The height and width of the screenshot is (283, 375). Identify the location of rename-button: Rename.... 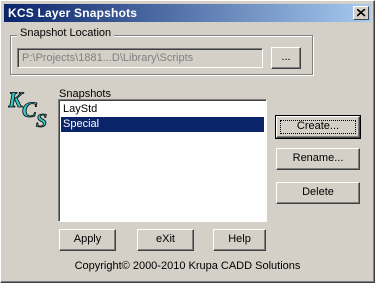
(318, 159).